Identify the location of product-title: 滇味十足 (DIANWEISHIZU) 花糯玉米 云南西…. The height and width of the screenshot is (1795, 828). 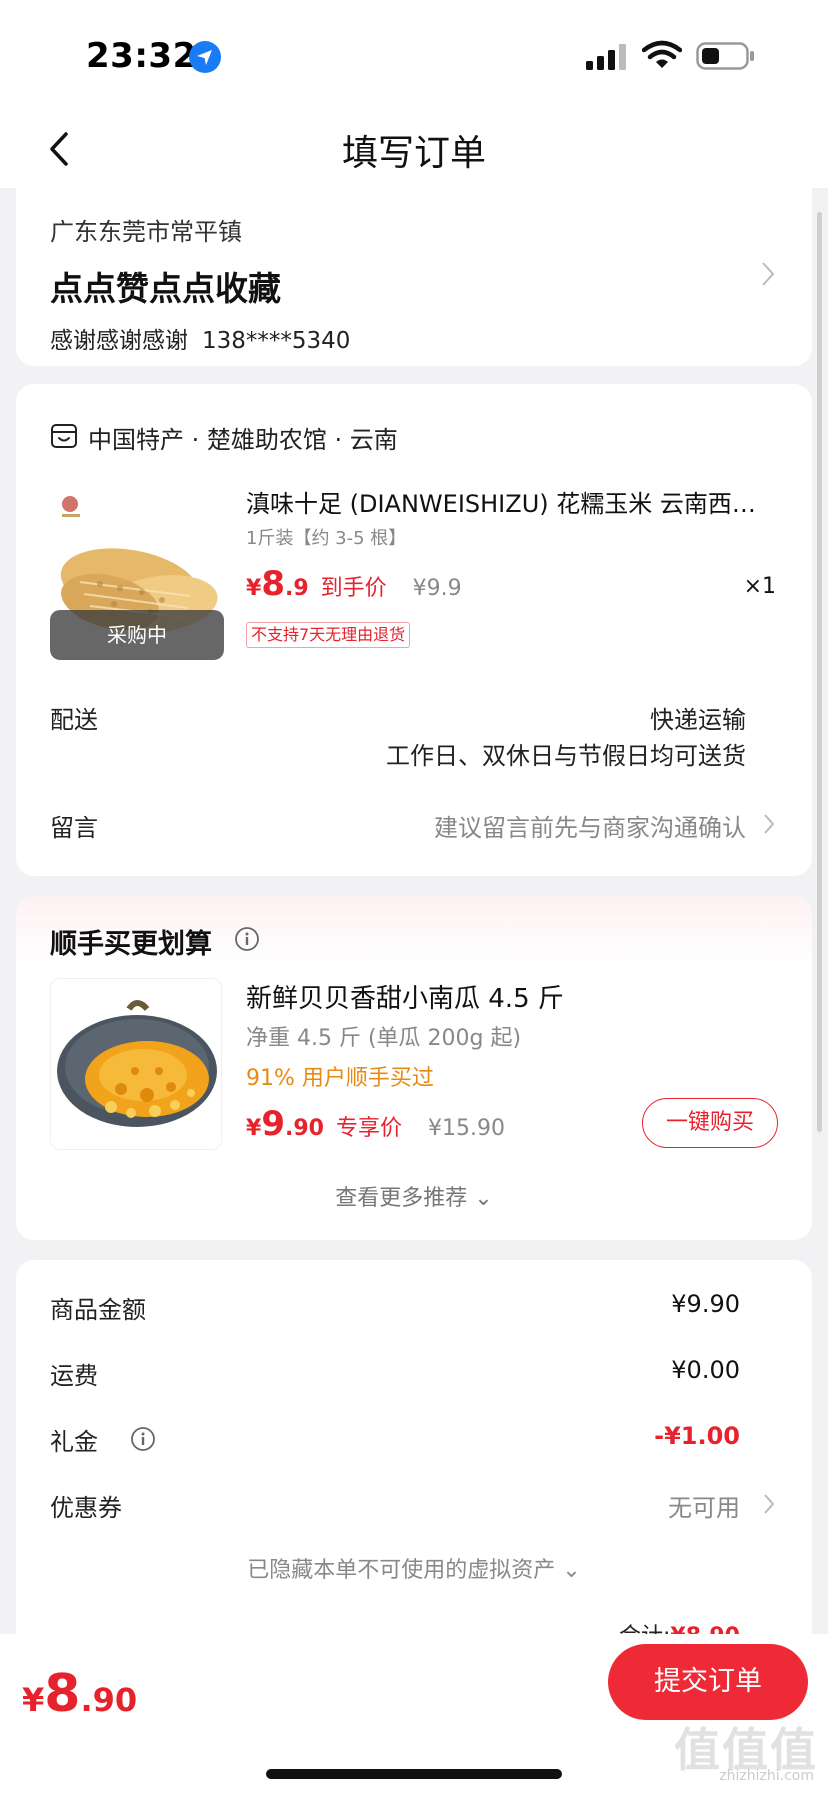
(516, 501).